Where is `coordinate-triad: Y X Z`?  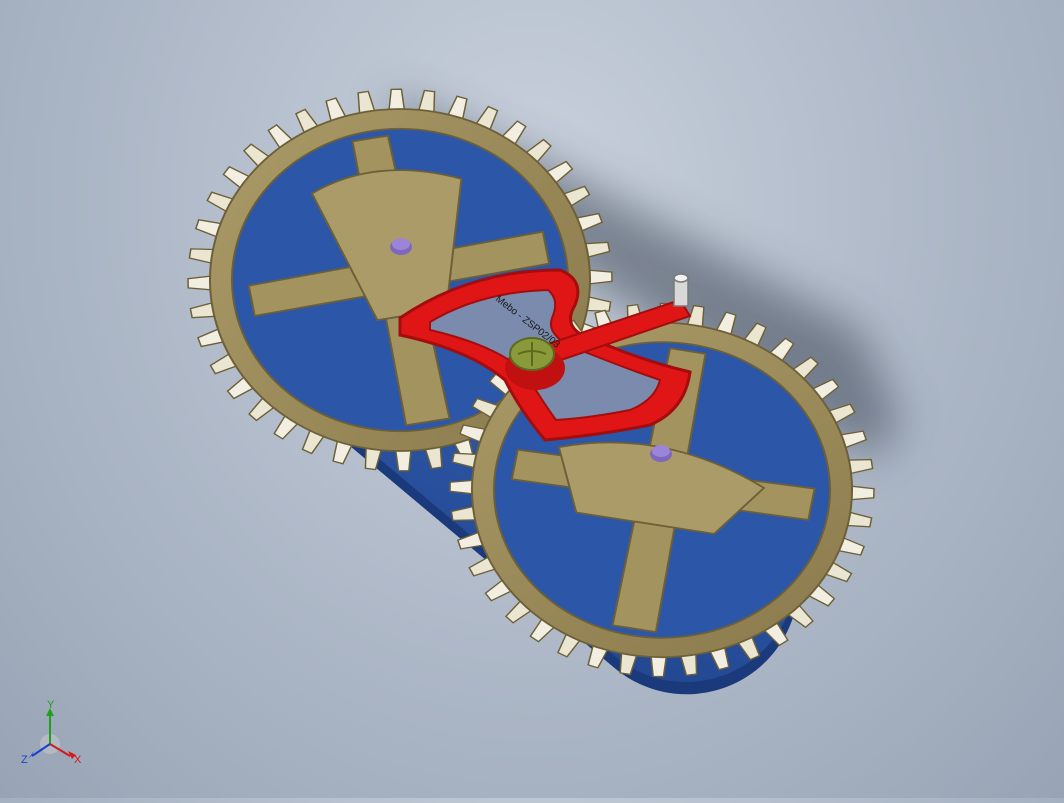
coordinate-triad: Y X Z is located at coordinates (51, 733).